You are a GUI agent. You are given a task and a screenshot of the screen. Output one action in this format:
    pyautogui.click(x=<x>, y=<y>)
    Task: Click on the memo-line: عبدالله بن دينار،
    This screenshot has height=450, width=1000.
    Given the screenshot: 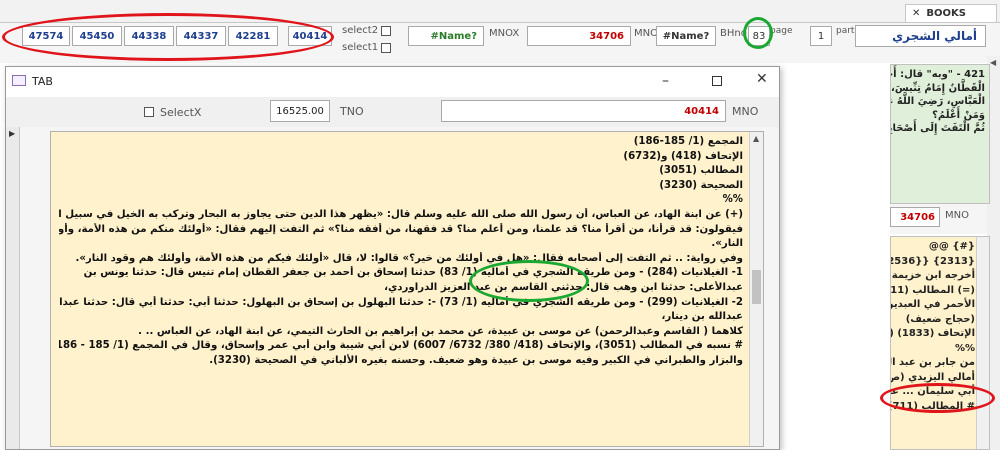 What is the action you would take?
    pyautogui.click(x=702, y=317)
    